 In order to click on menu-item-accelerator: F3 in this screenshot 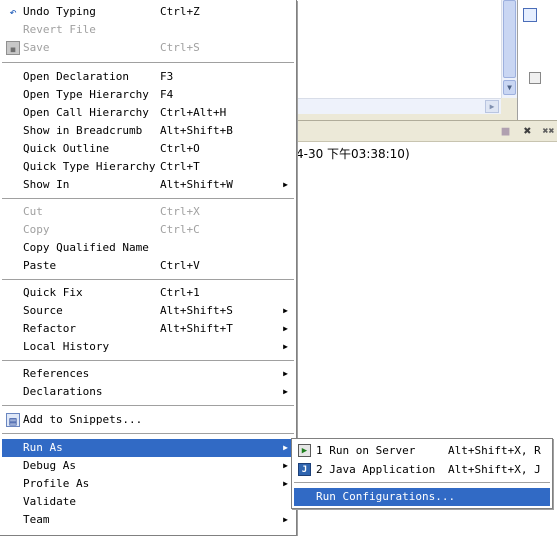, I will do `click(167, 76)`.